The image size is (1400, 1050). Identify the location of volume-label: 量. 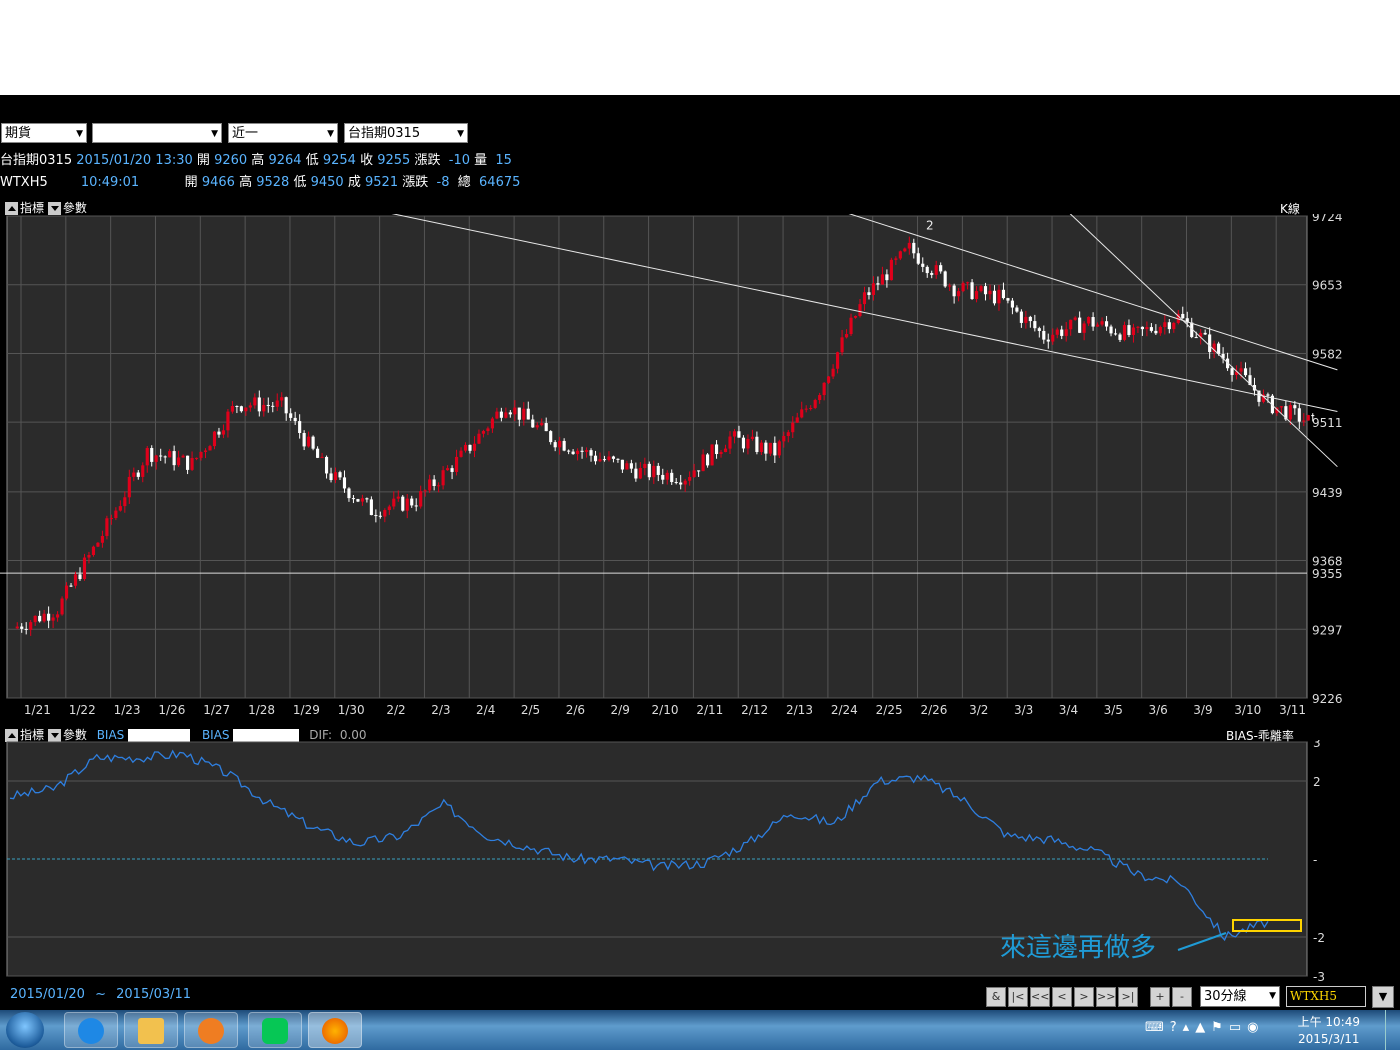
(481, 160).